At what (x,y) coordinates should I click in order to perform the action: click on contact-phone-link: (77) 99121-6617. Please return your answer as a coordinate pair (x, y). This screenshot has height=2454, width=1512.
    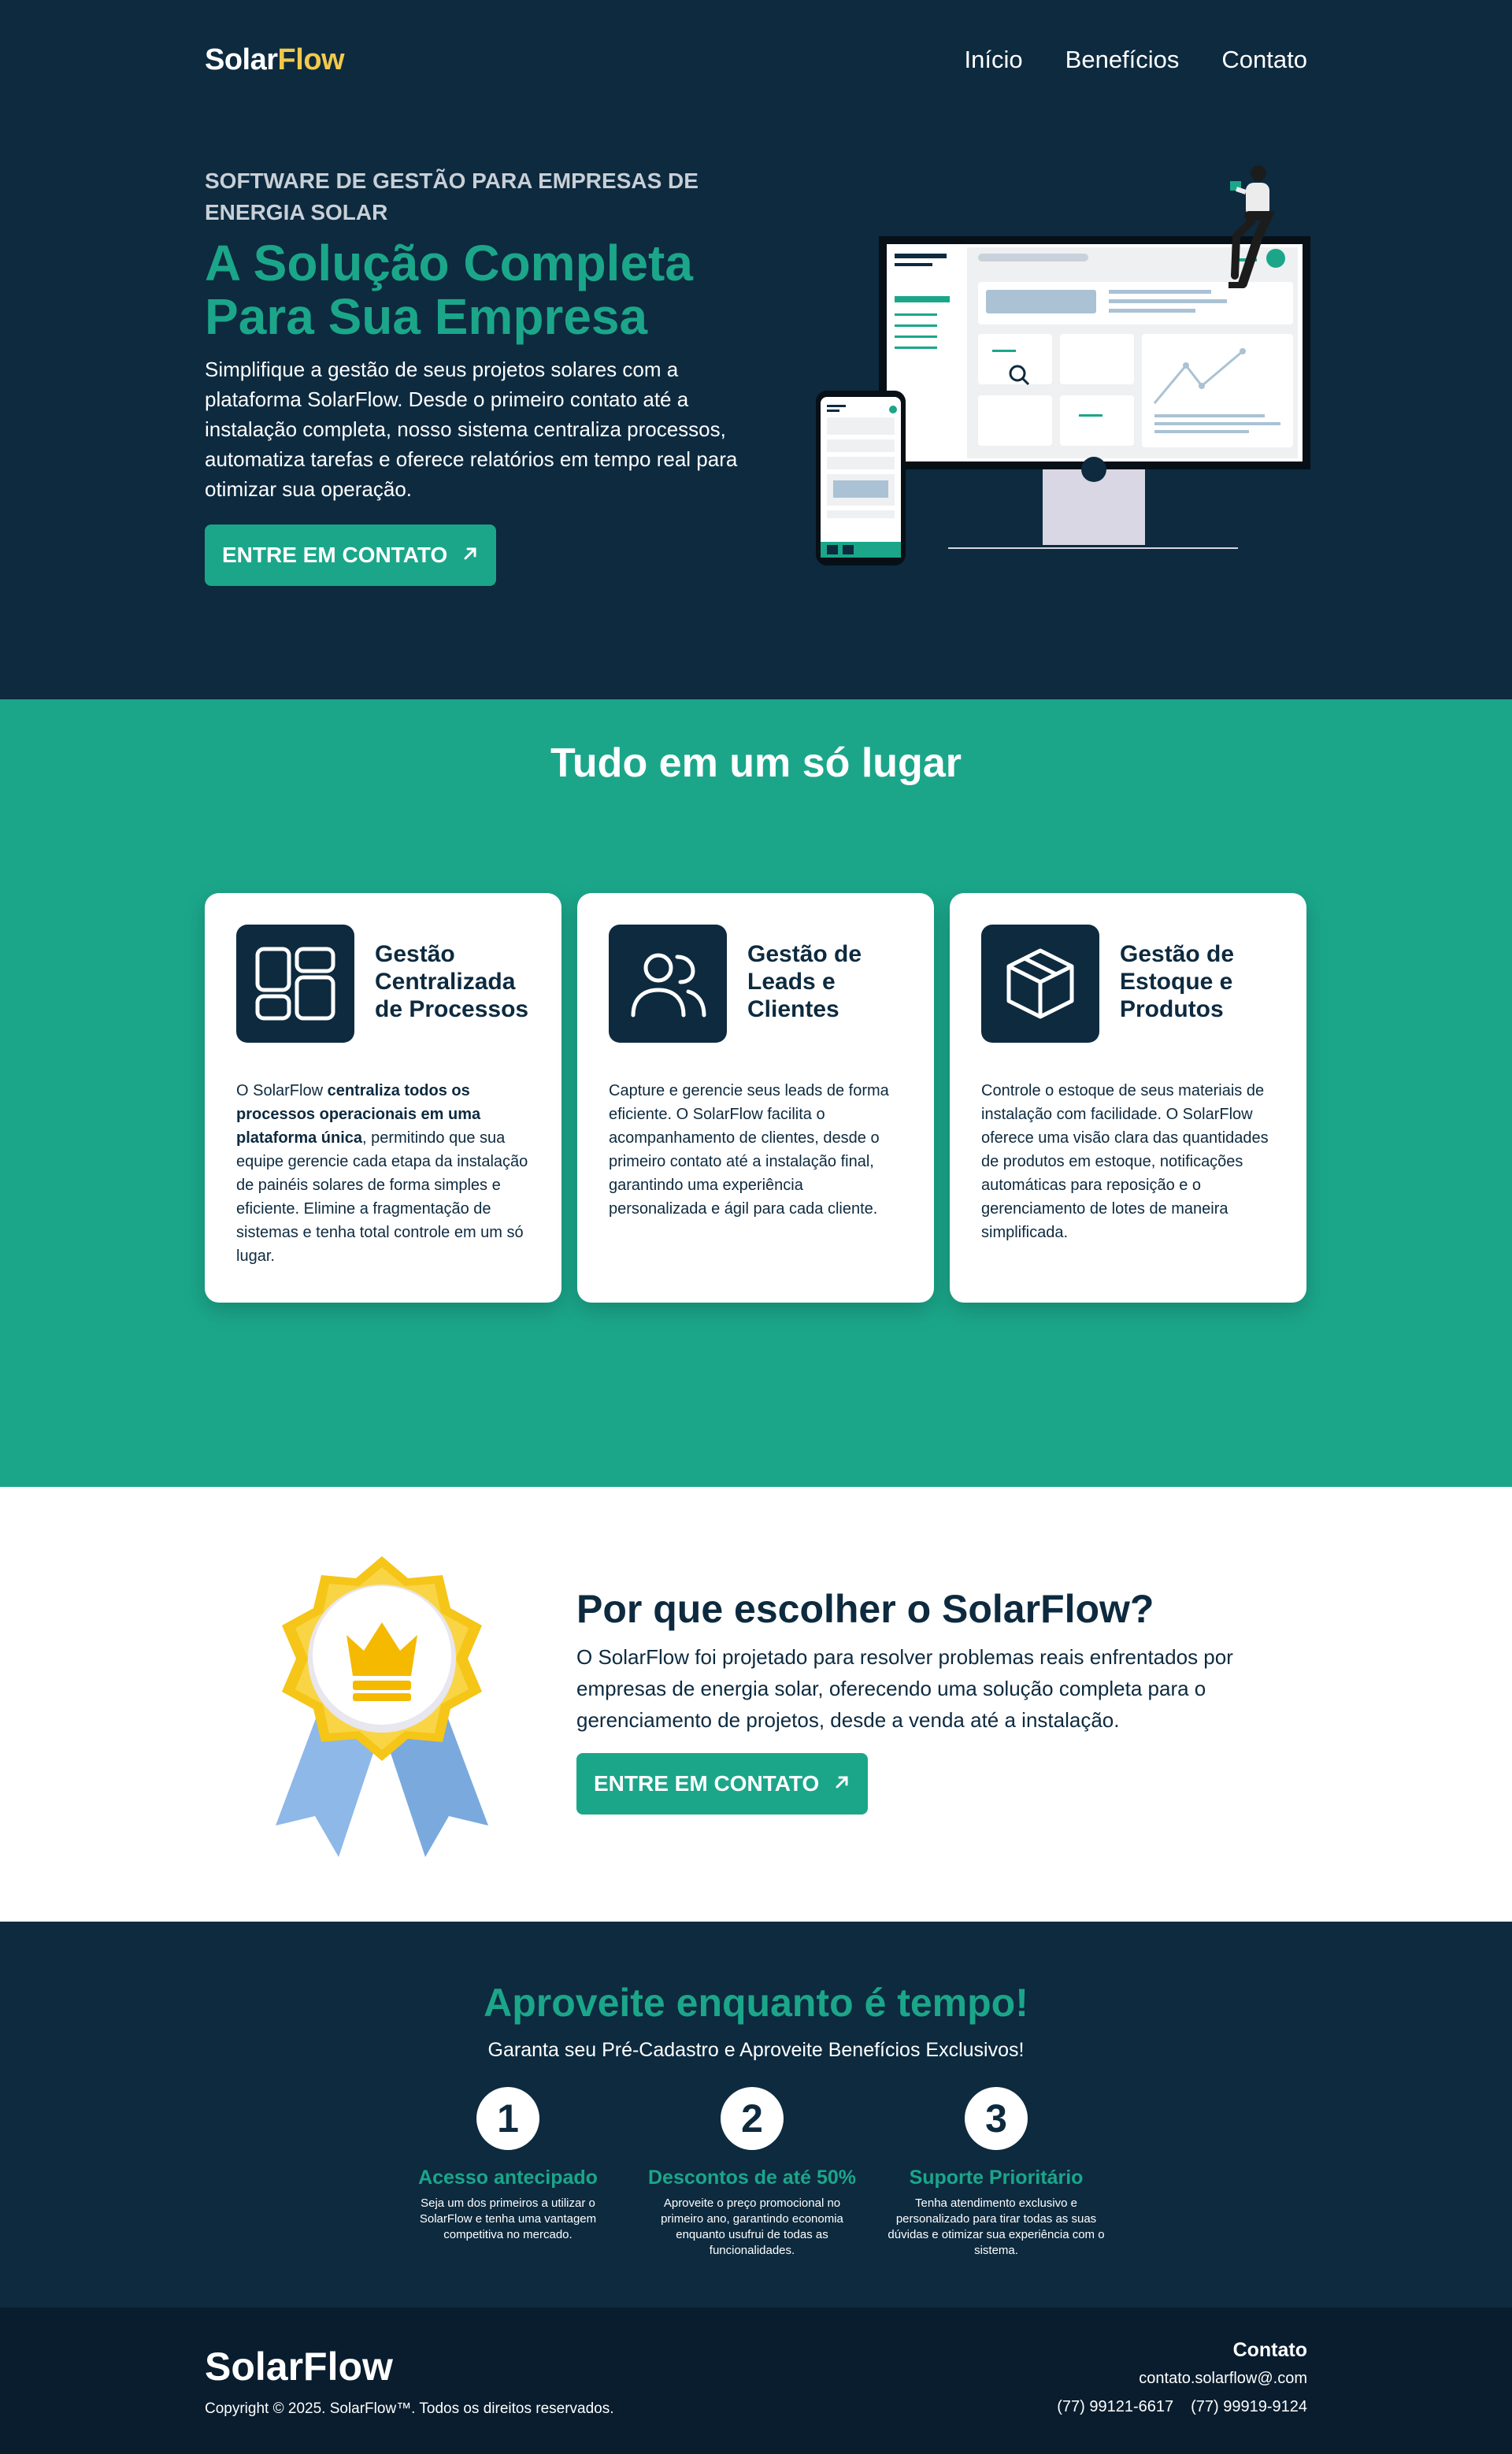
    Looking at the image, I should click on (1115, 2407).